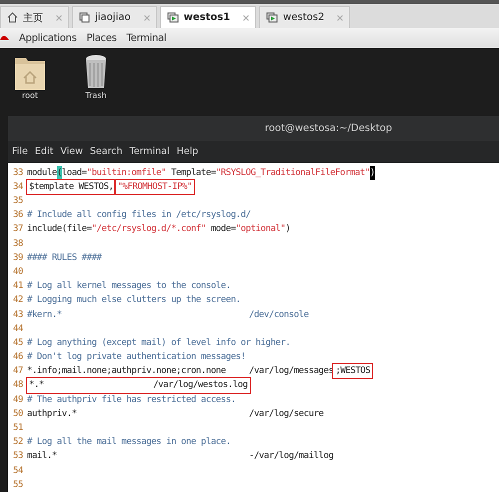 This screenshot has height=492, width=499. Describe the element at coordinates (74, 173) in the screenshot. I see `code-text: load=` at that location.